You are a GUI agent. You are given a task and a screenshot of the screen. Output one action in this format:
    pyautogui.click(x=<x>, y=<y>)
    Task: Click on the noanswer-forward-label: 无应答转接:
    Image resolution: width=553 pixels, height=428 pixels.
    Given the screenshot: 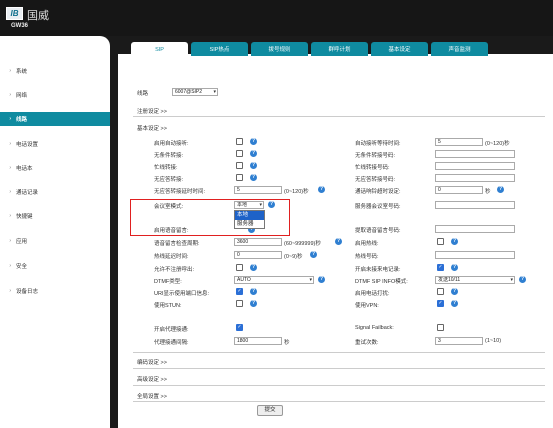 What is the action you would take?
    pyautogui.click(x=169, y=180)
    